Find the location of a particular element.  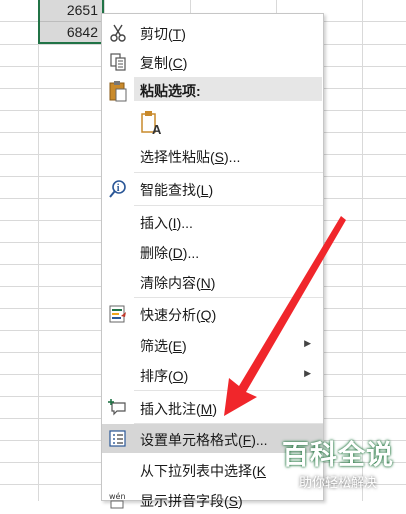

watermark-logo-text: 百科全说 is located at coordinates (338, 455).